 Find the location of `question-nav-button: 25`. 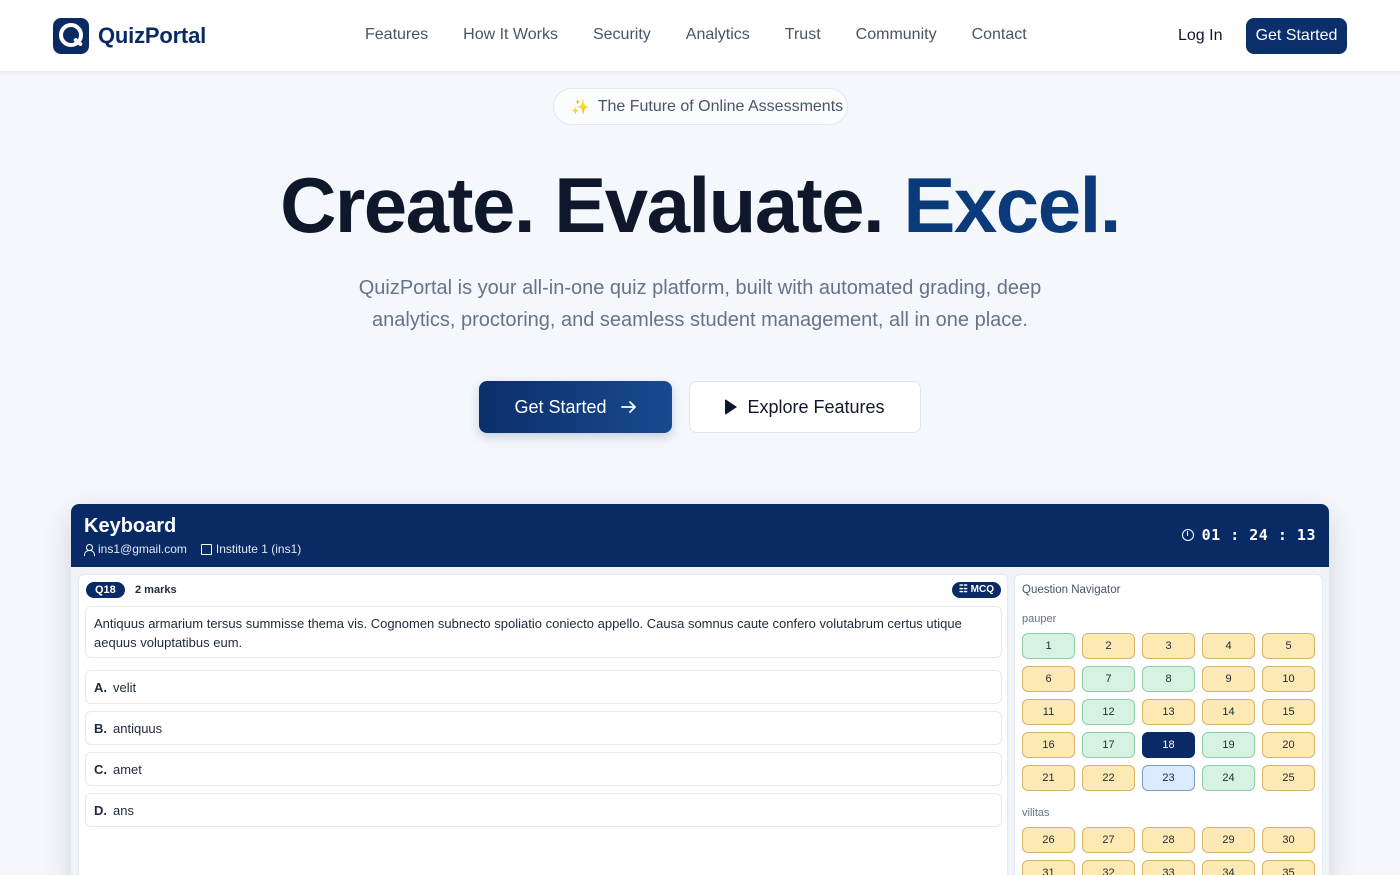

question-nav-button: 25 is located at coordinates (1288, 778).